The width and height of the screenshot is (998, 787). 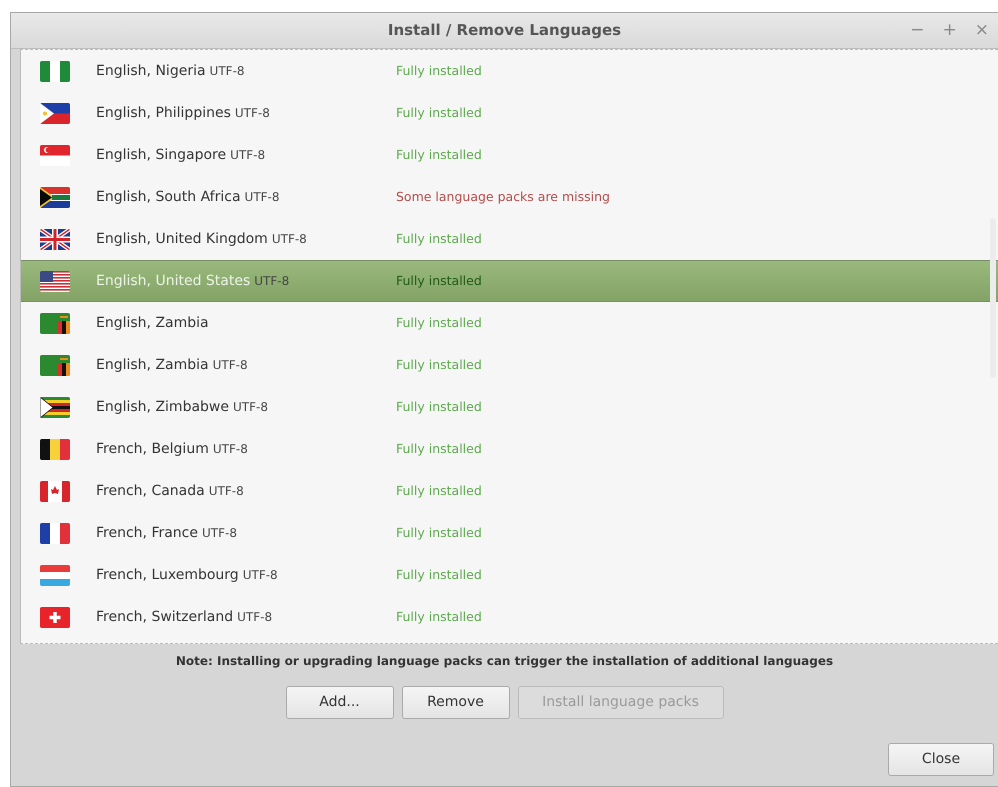 What do you see at coordinates (509, 491) in the screenshot?
I see `language-row: French, Canada UTF-8 Fully installed` at bounding box center [509, 491].